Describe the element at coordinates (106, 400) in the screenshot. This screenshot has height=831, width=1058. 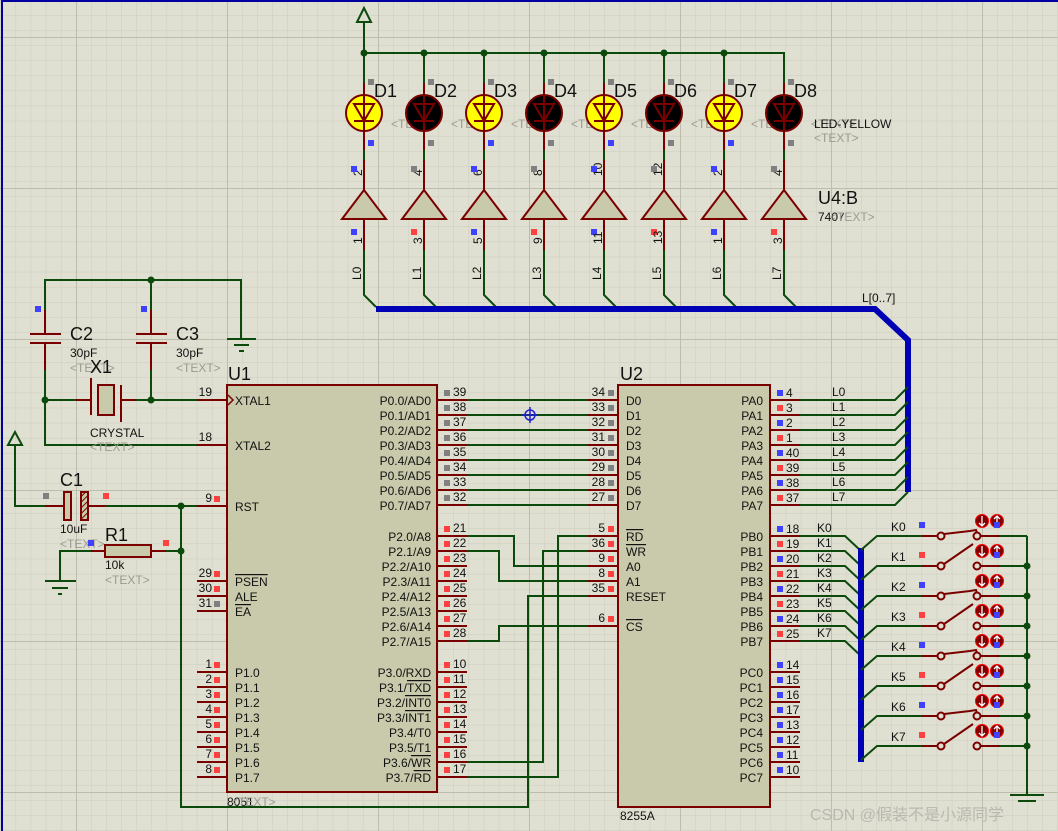
I see `crystal-x1` at that location.